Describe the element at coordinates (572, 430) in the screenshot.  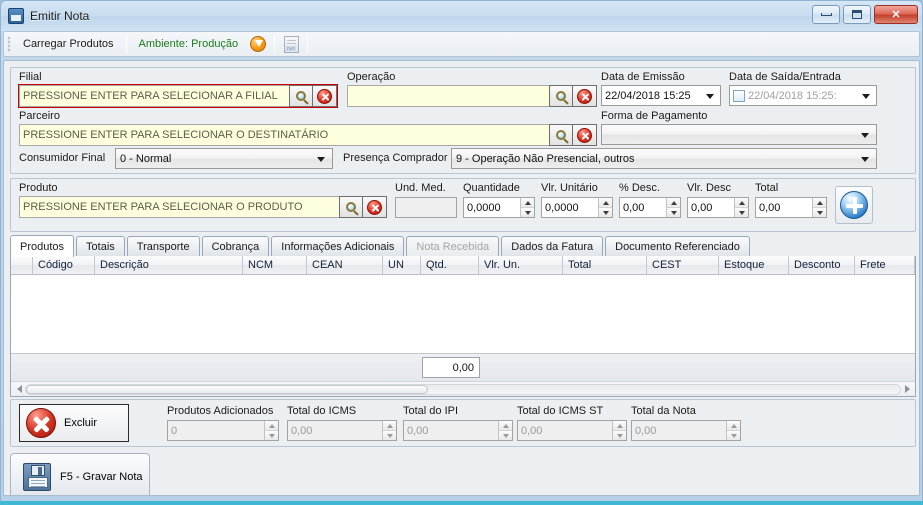
I see `total-icms-st-stepper: 0,00` at that location.